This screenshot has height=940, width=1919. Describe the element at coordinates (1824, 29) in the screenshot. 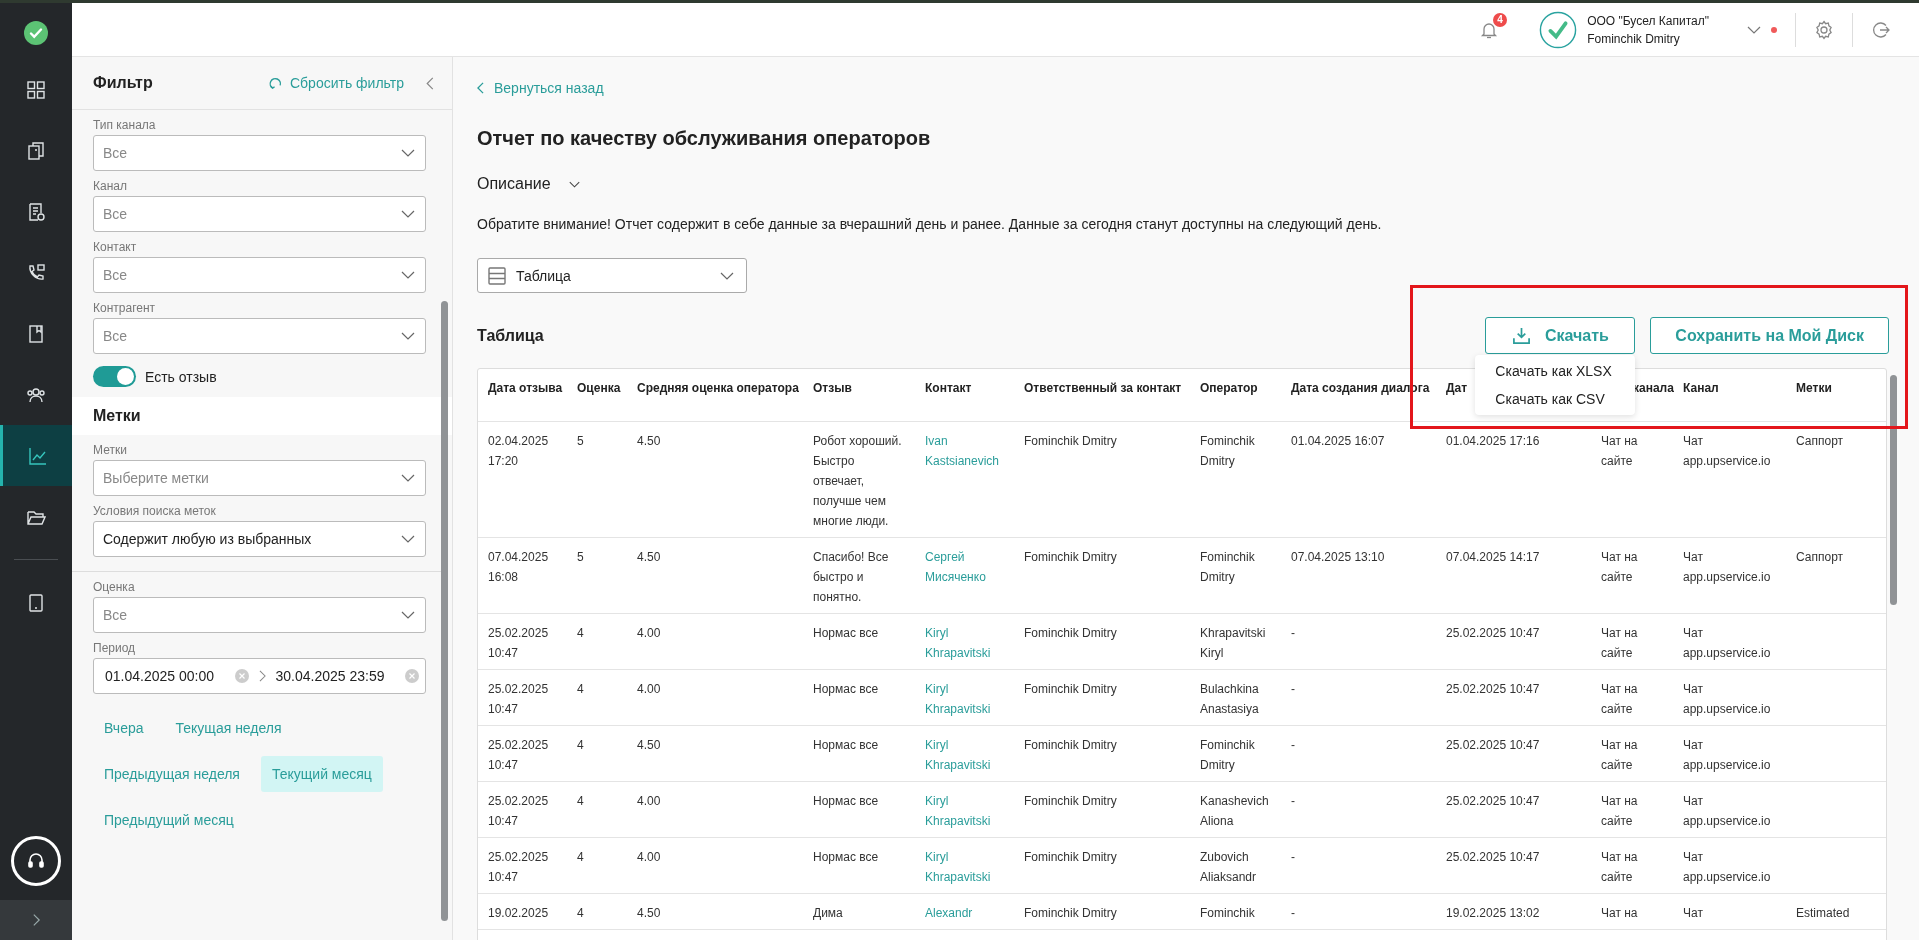

I see `settings-icon` at that location.